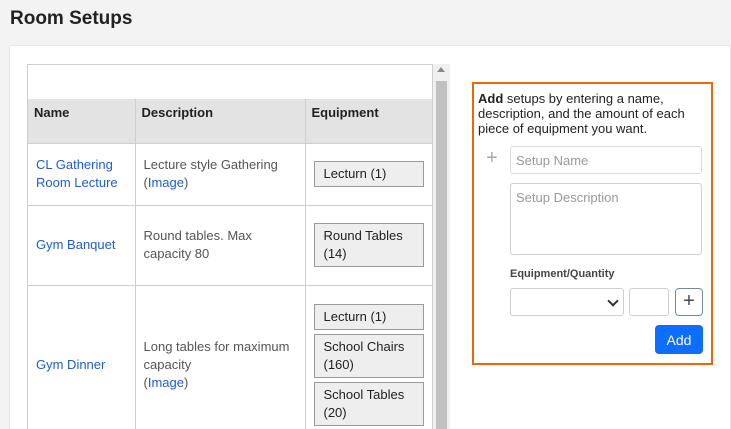 The width and height of the screenshot is (731, 429). I want to click on description-text: Long tables for maximum capacity, so click(216, 356).